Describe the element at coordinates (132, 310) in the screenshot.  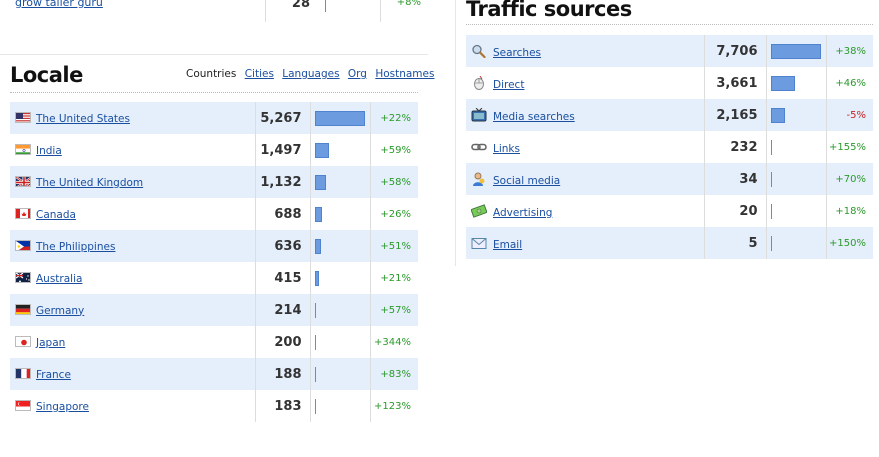
I see `country-name-cell: Germany` at that location.